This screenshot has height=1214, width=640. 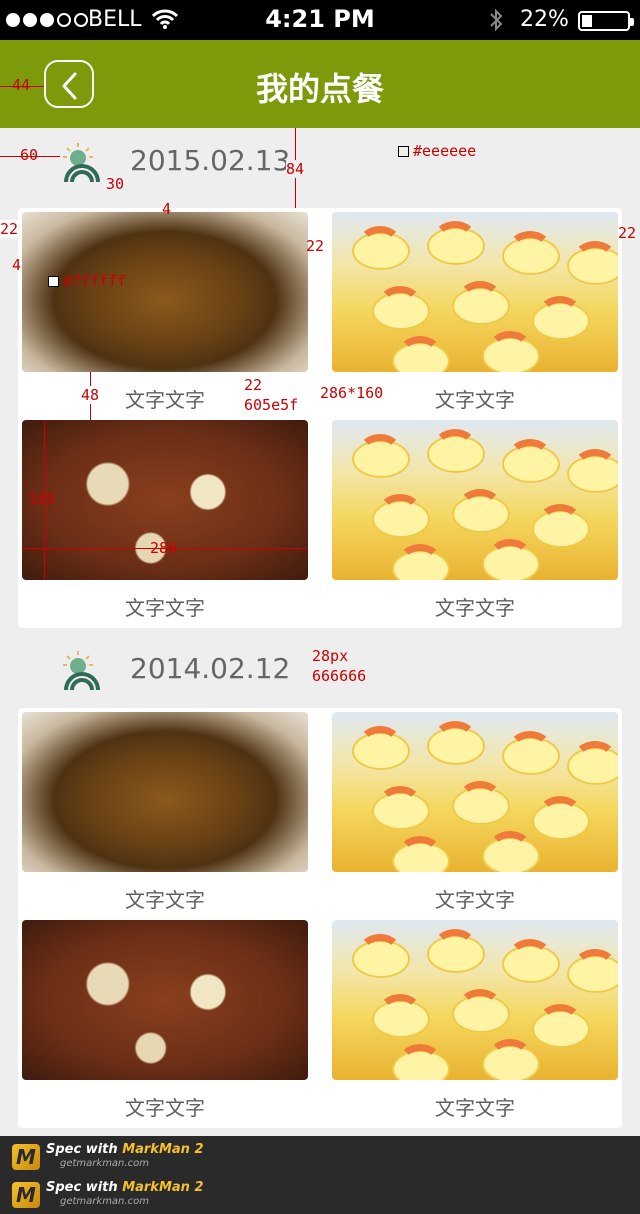 What do you see at coordinates (339, 676) in the screenshot?
I see `annotation-date-color: 666666` at bounding box center [339, 676].